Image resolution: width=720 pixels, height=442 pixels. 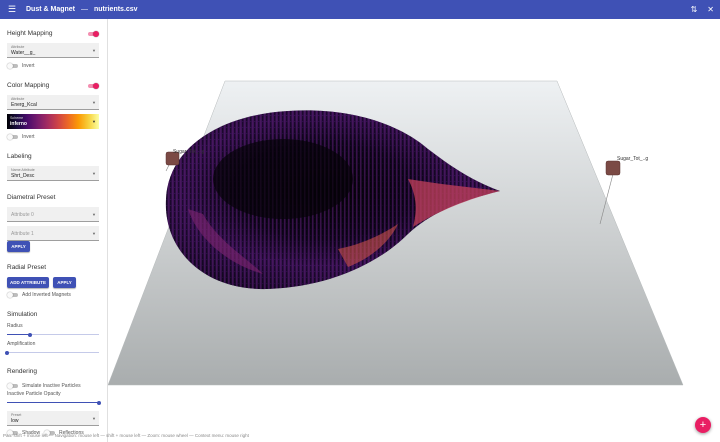 What do you see at coordinates (613, 168) in the screenshot?
I see `magnet-cube` at bounding box center [613, 168].